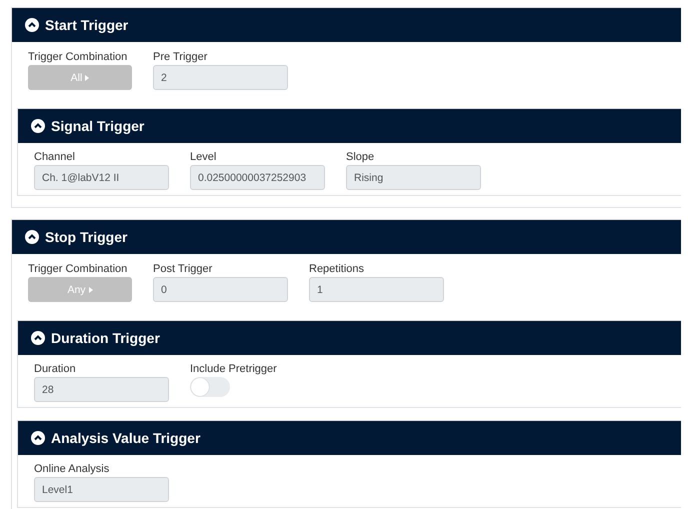 This screenshot has width=688, height=509. Describe the element at coordinates (220, 289) in the screenshot. I see `input-field: 0` at that location.